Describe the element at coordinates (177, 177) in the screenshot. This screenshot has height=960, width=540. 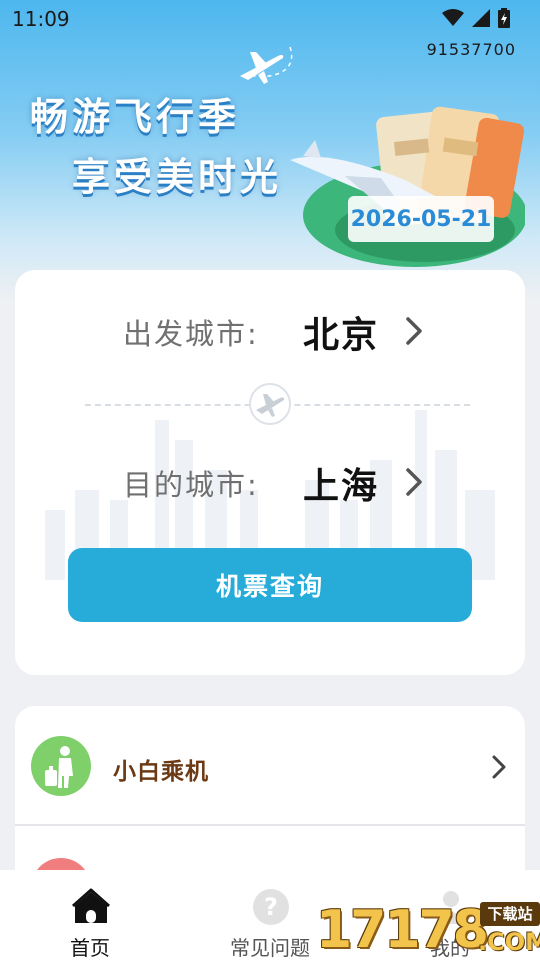
I see `slogan-line-2: 享受美时光` at that location.